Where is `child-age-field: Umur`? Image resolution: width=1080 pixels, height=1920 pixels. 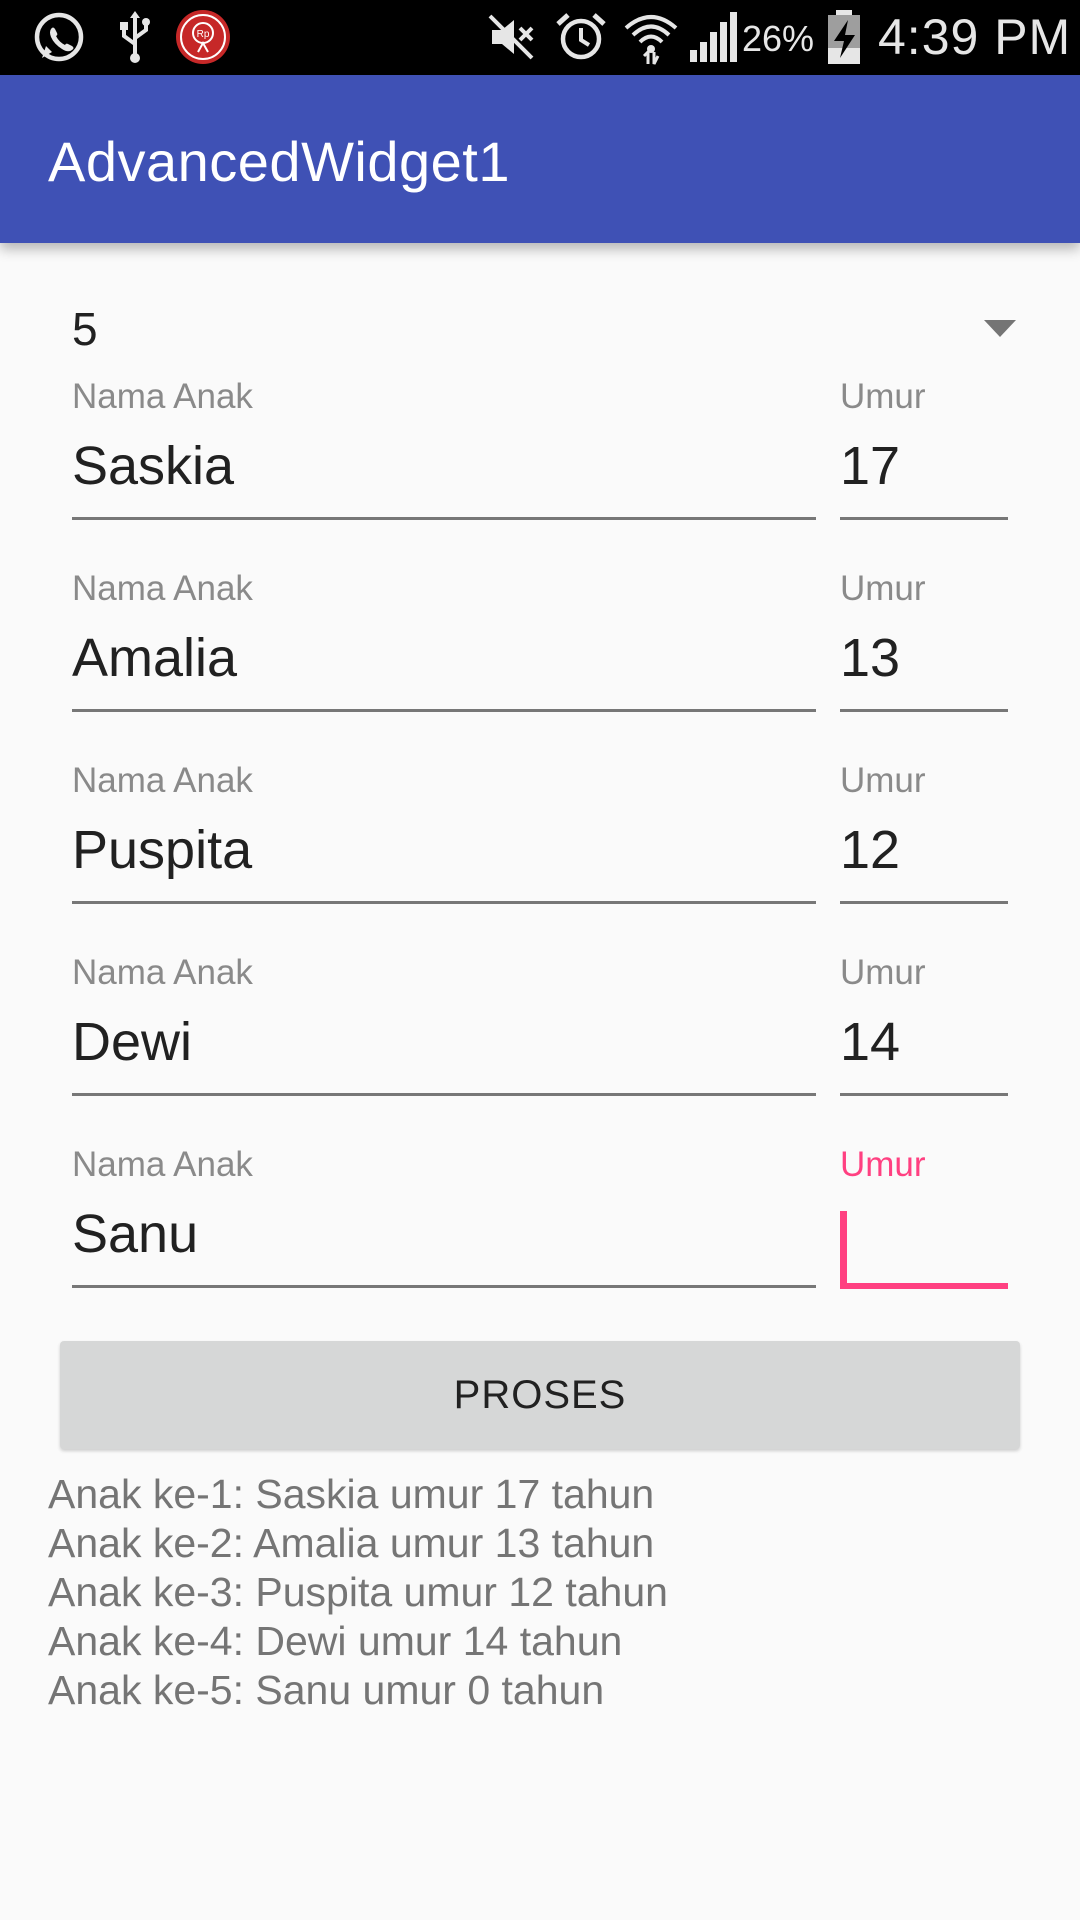 child-age-field: Umur is located at coordinates (924, 1225).